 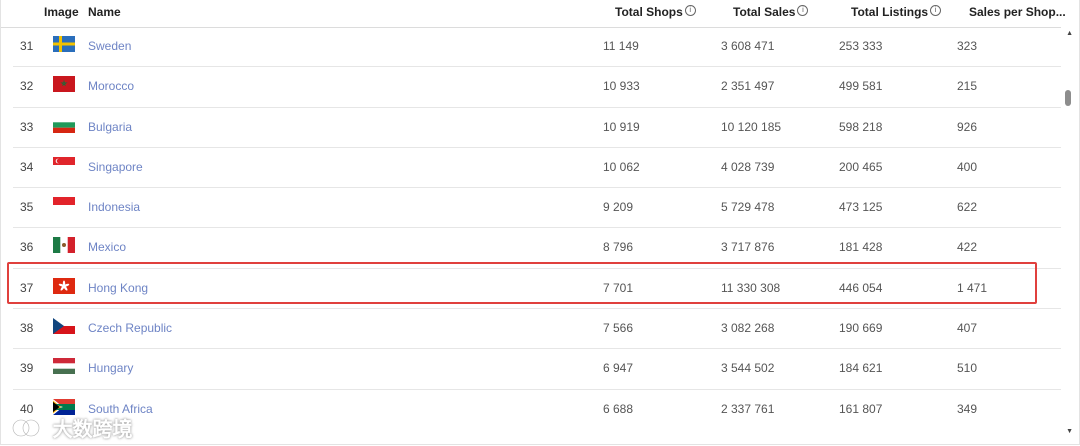 What do you see at coordinates (967, 368) in the screenshot?
I see `sales-per-shop-value: 510` at bounding box center [967, 368].